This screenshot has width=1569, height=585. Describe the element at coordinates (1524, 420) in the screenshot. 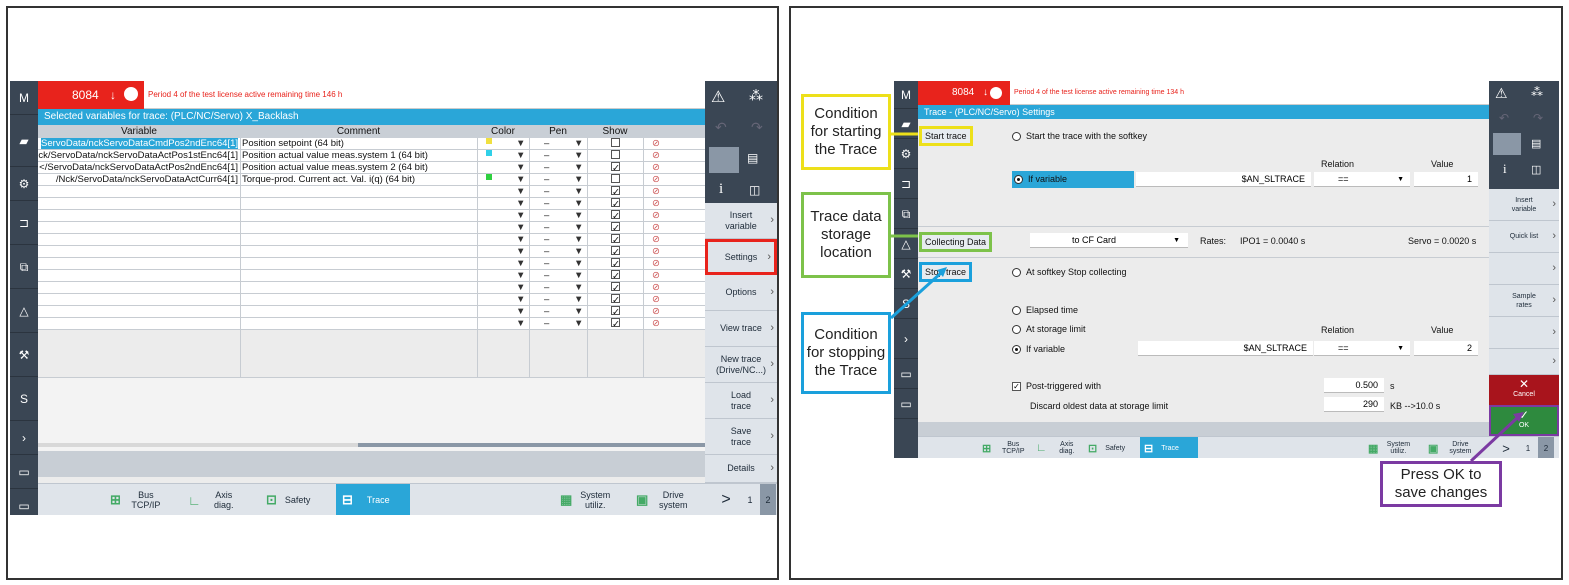

I see `ok-softkey: ✓ OK` at that location.